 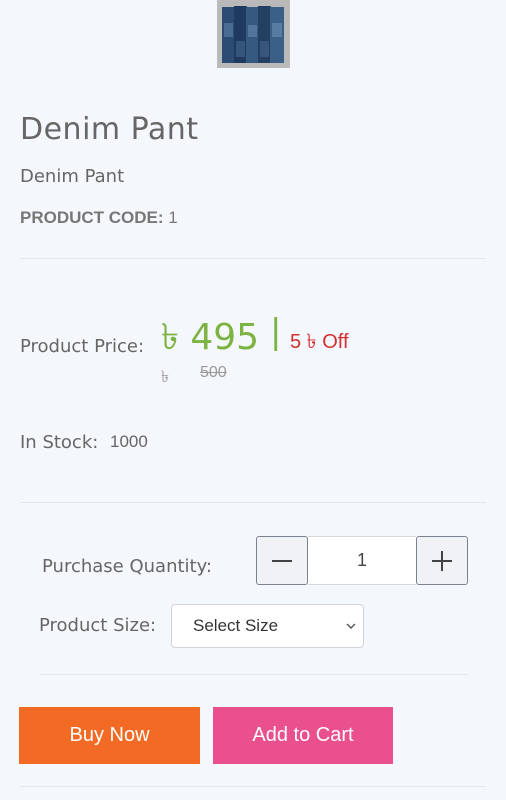 I want to click on minus-icon, so click(x=282, y=560).